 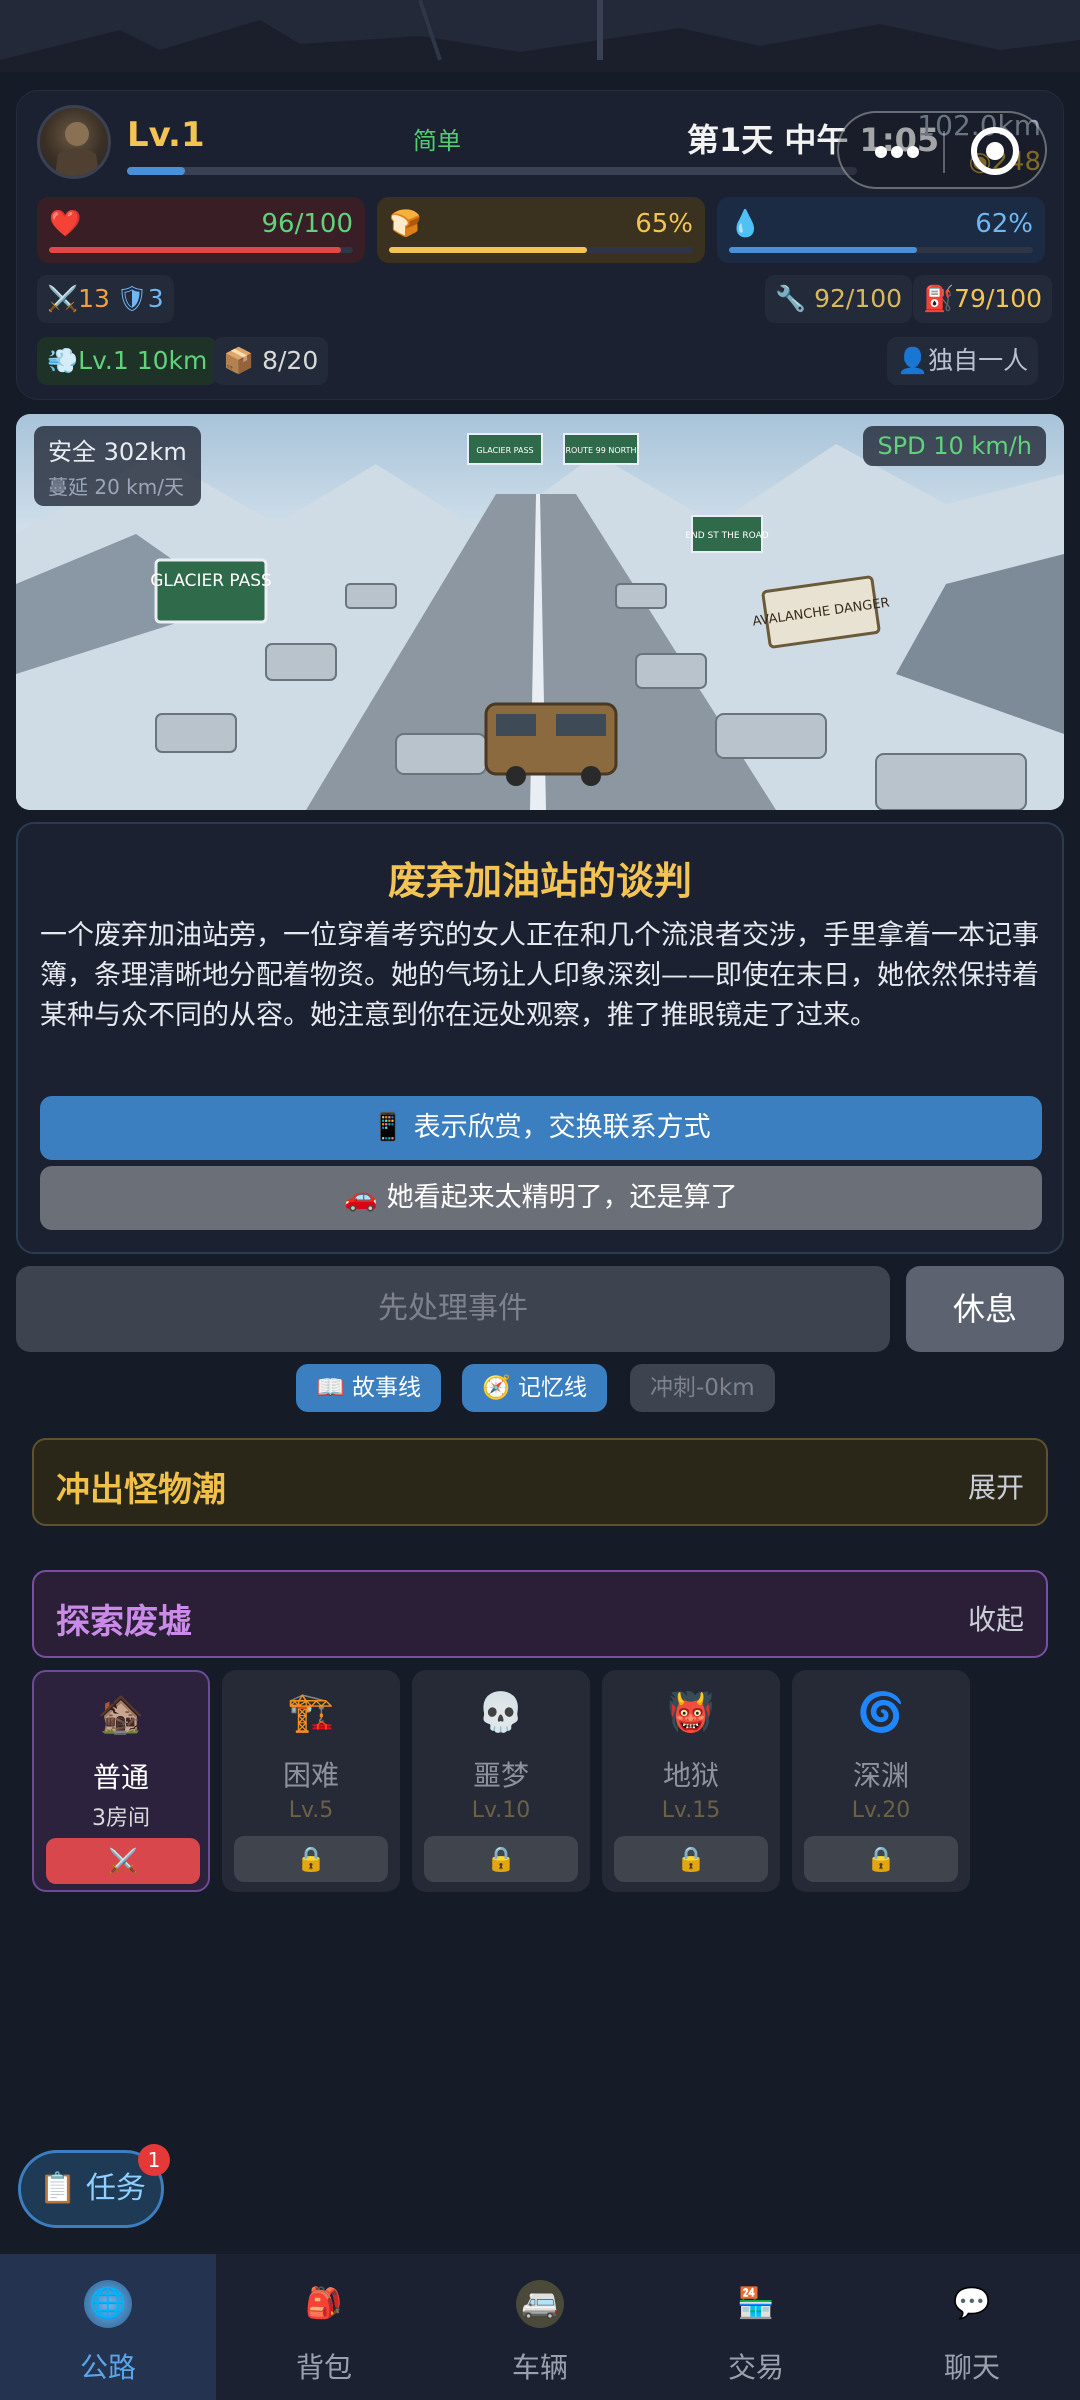 I want to click on ruin-level-name: 地狱, so click(x=690, y=1775).